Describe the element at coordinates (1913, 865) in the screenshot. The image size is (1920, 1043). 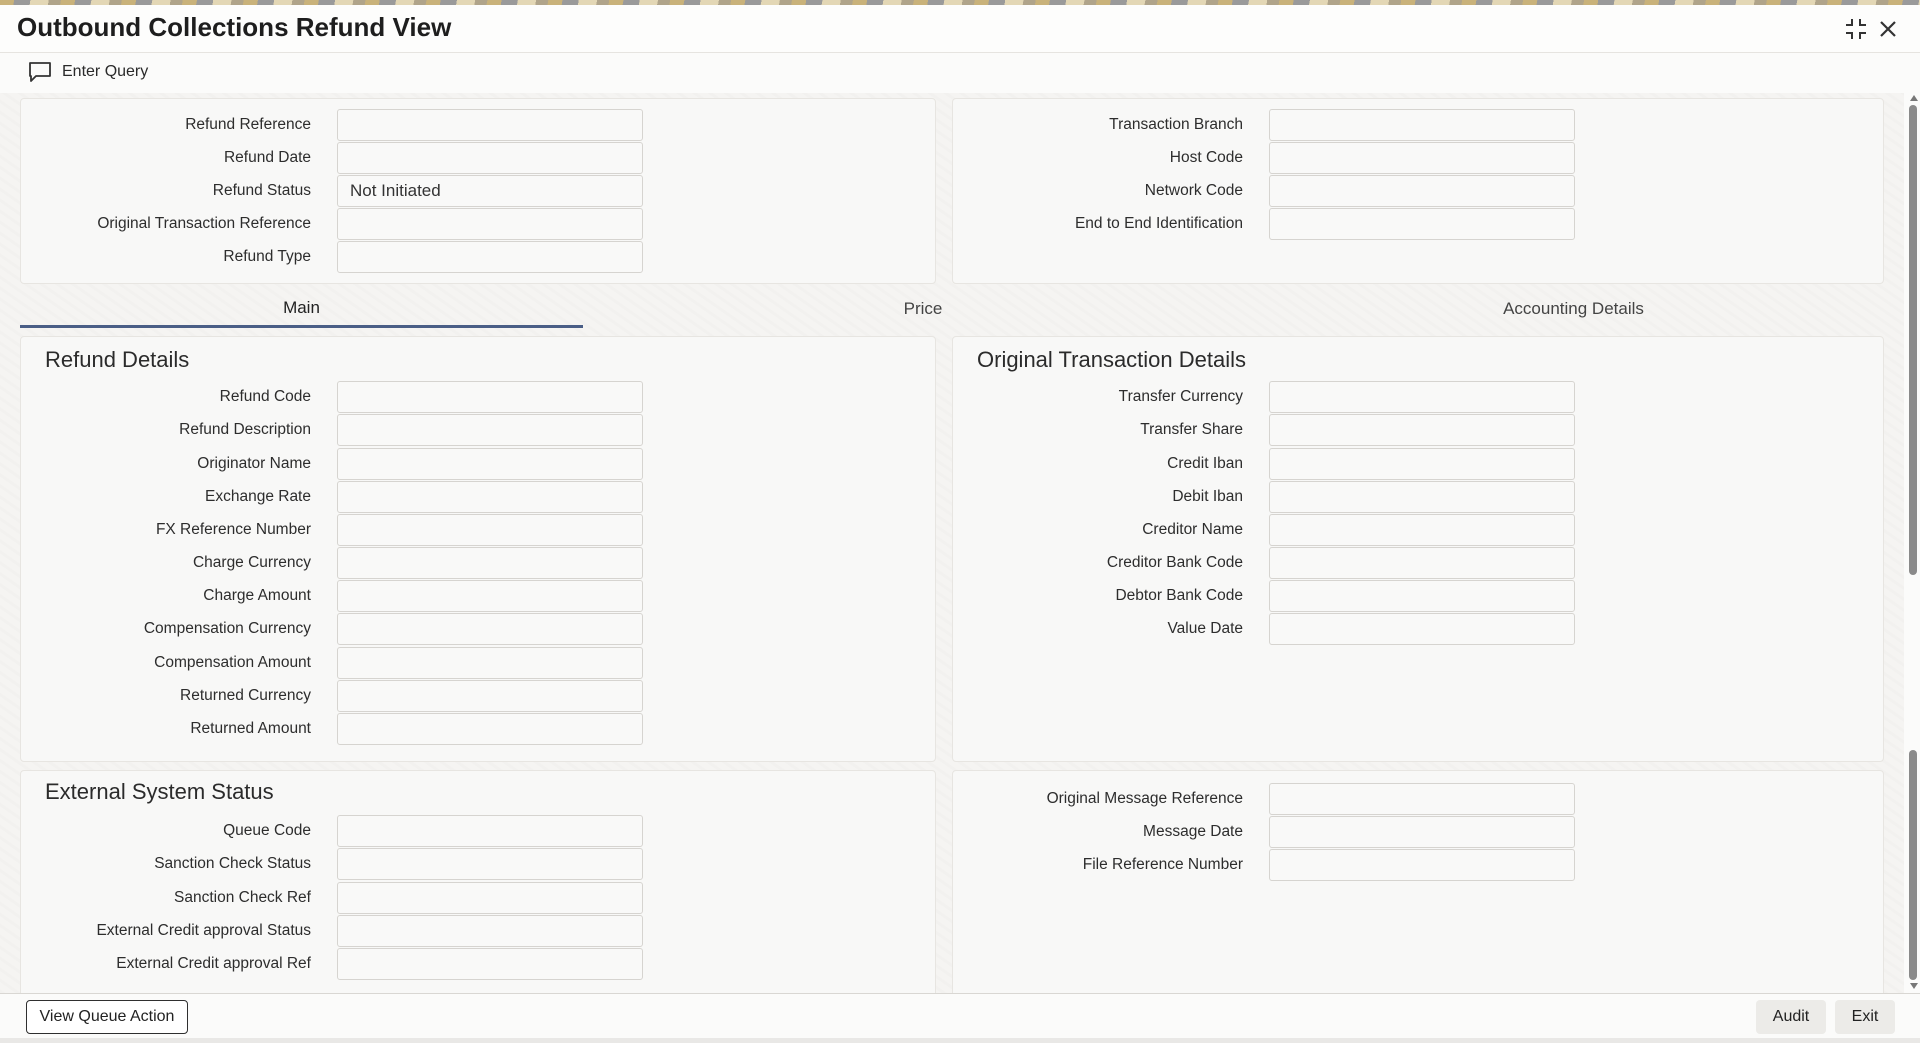
I see `scrollbar-thumb-lower` at that location.